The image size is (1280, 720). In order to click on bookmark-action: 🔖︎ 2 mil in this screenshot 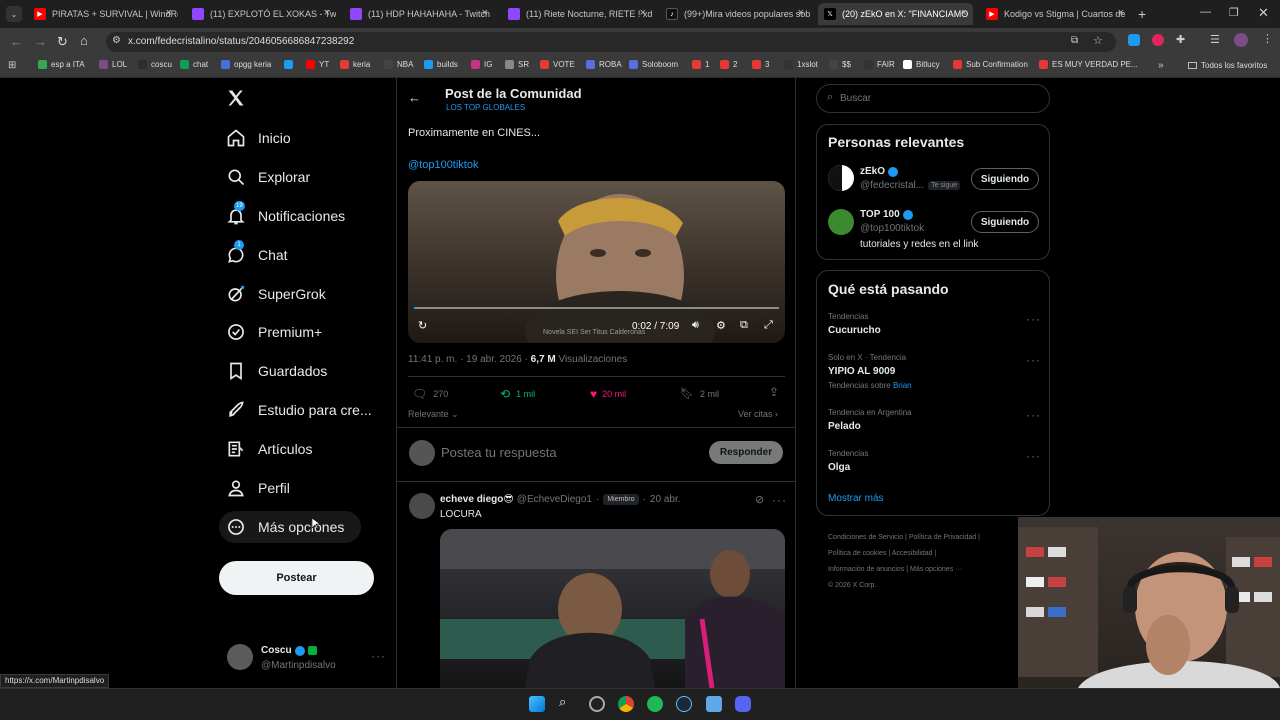, I will do `click(699, 393)`.